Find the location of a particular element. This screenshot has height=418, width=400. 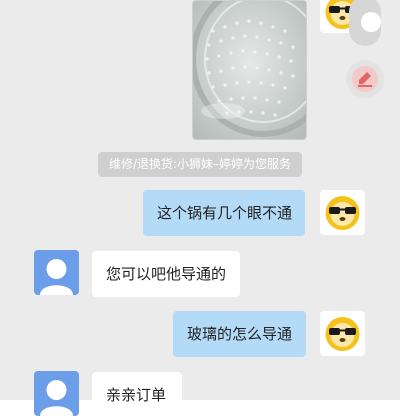

system-service-note: 维修/退换货:小狮妹–婷婷为您服务 is located at coordinates (200, 164).